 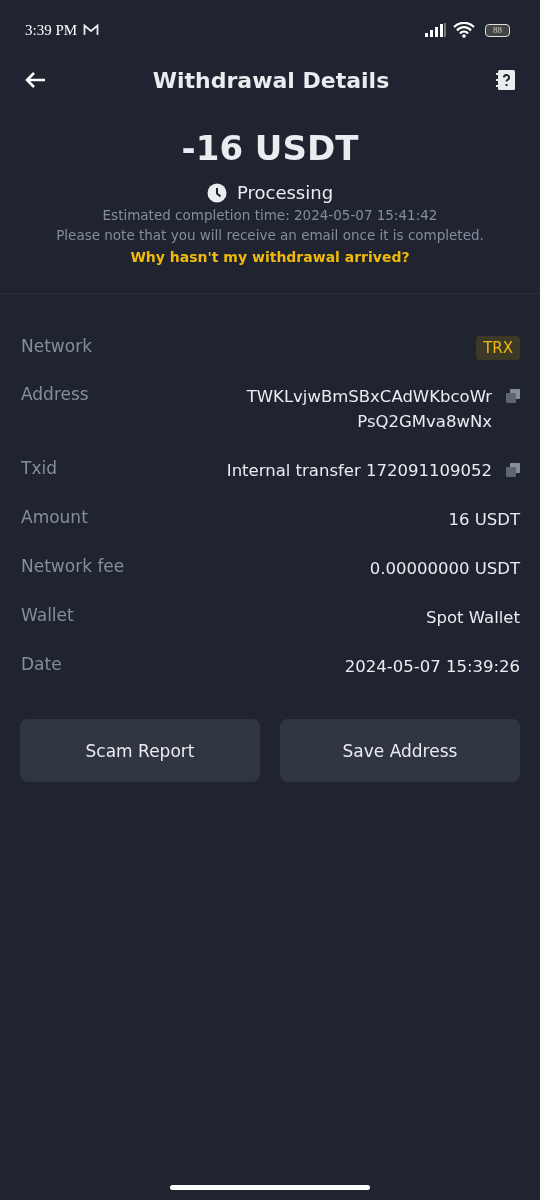 What do you see at coordinates (51, 30) in the screenshot?
I see `status-time: 3:39 PM` at bounding box center [51, 30].